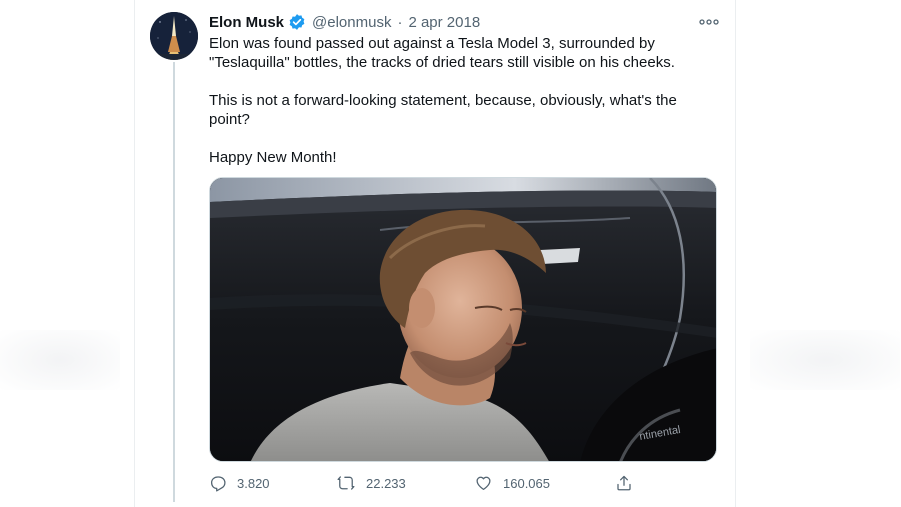 This screenshot has height=507, width=901. I want to click on avatar, so click(174, 36).